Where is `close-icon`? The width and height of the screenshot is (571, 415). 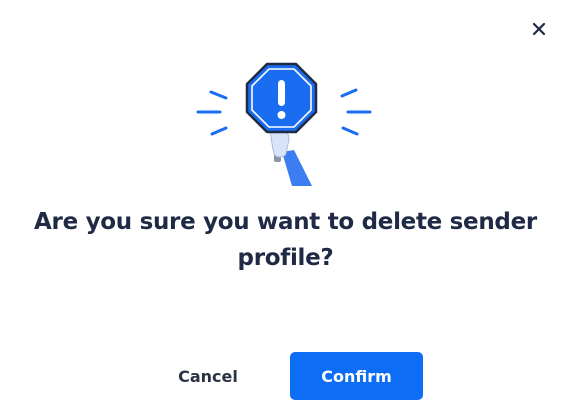
close-icon is located at coordinates (539, 29).